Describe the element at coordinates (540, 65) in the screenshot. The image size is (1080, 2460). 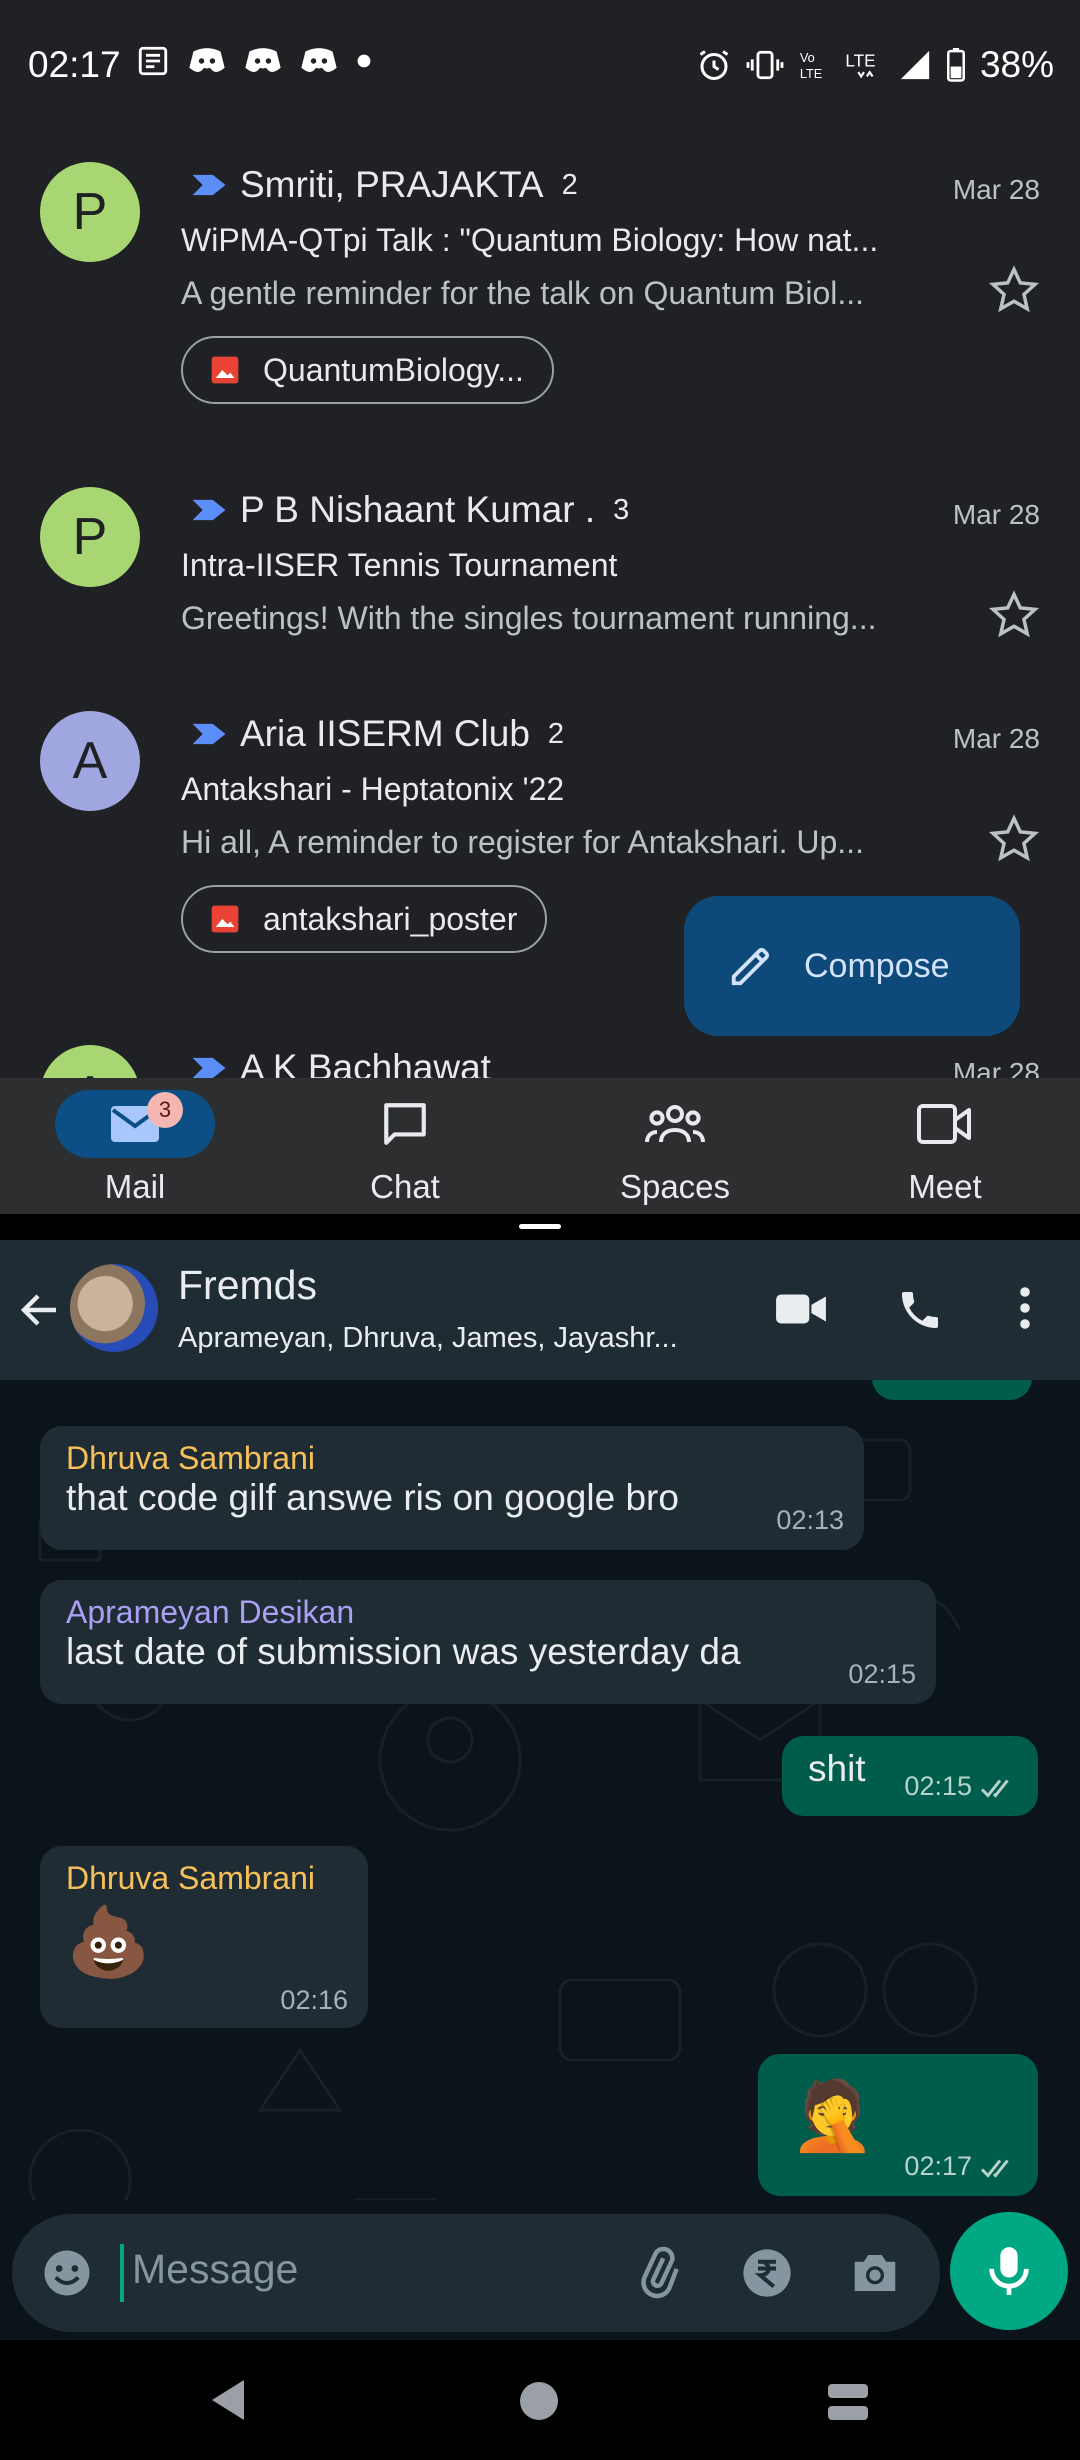
I see `status-bar: 02:17 Vo LTE LTE 38%` at that location.